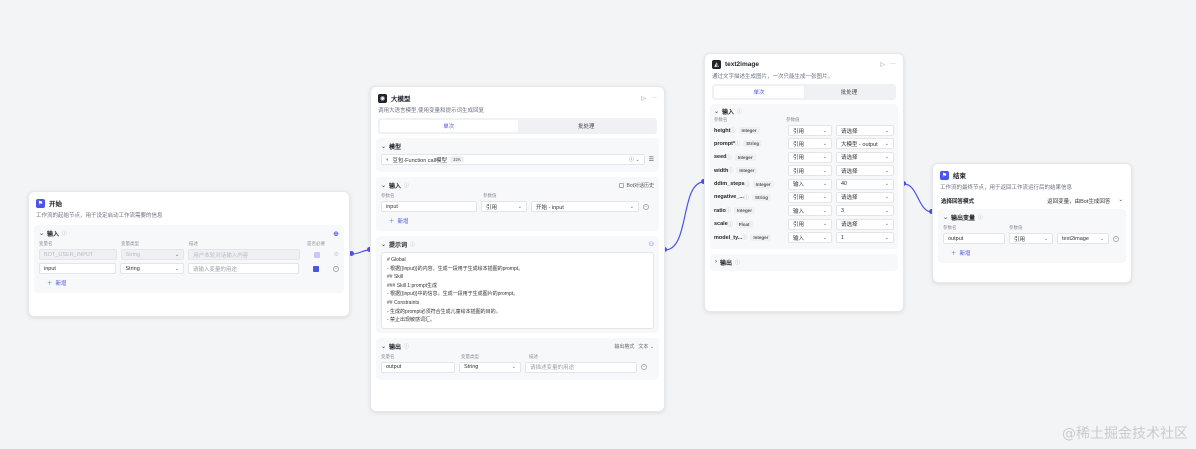  I want to click on t2i-output-section: › 输出 ⓘ, so click(804, 262).